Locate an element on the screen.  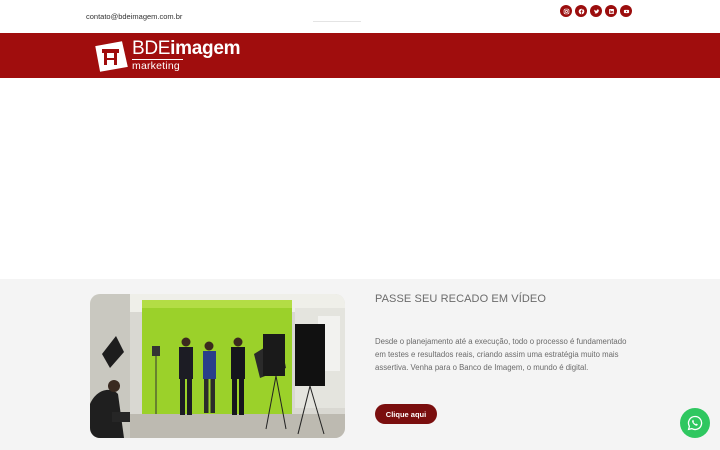
logo-icon is located at coordinates (111, 58).